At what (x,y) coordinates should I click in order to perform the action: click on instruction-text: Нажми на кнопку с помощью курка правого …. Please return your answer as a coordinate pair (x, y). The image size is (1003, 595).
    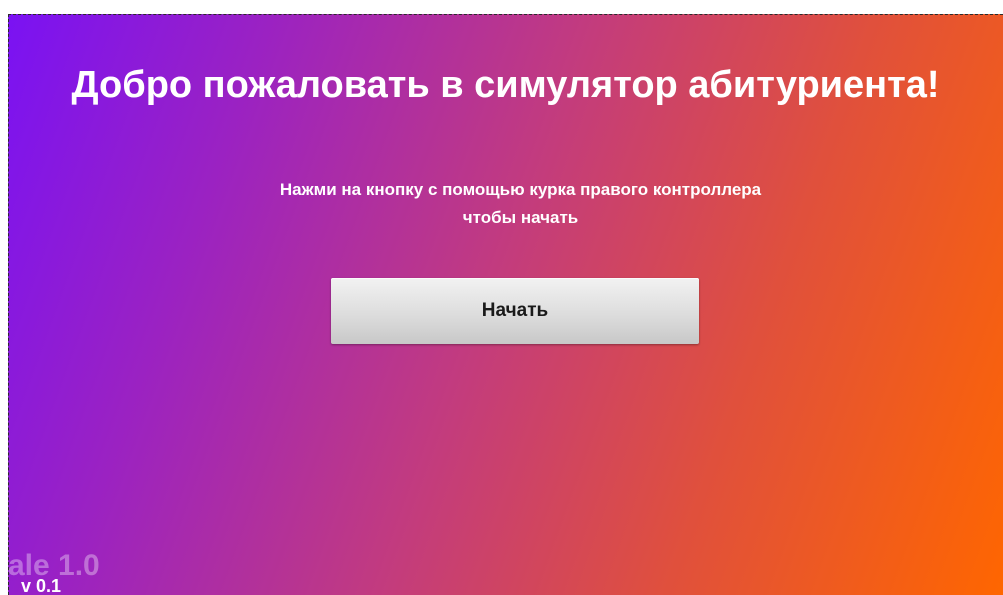
    Looking at the image, I should click on (505, 204).